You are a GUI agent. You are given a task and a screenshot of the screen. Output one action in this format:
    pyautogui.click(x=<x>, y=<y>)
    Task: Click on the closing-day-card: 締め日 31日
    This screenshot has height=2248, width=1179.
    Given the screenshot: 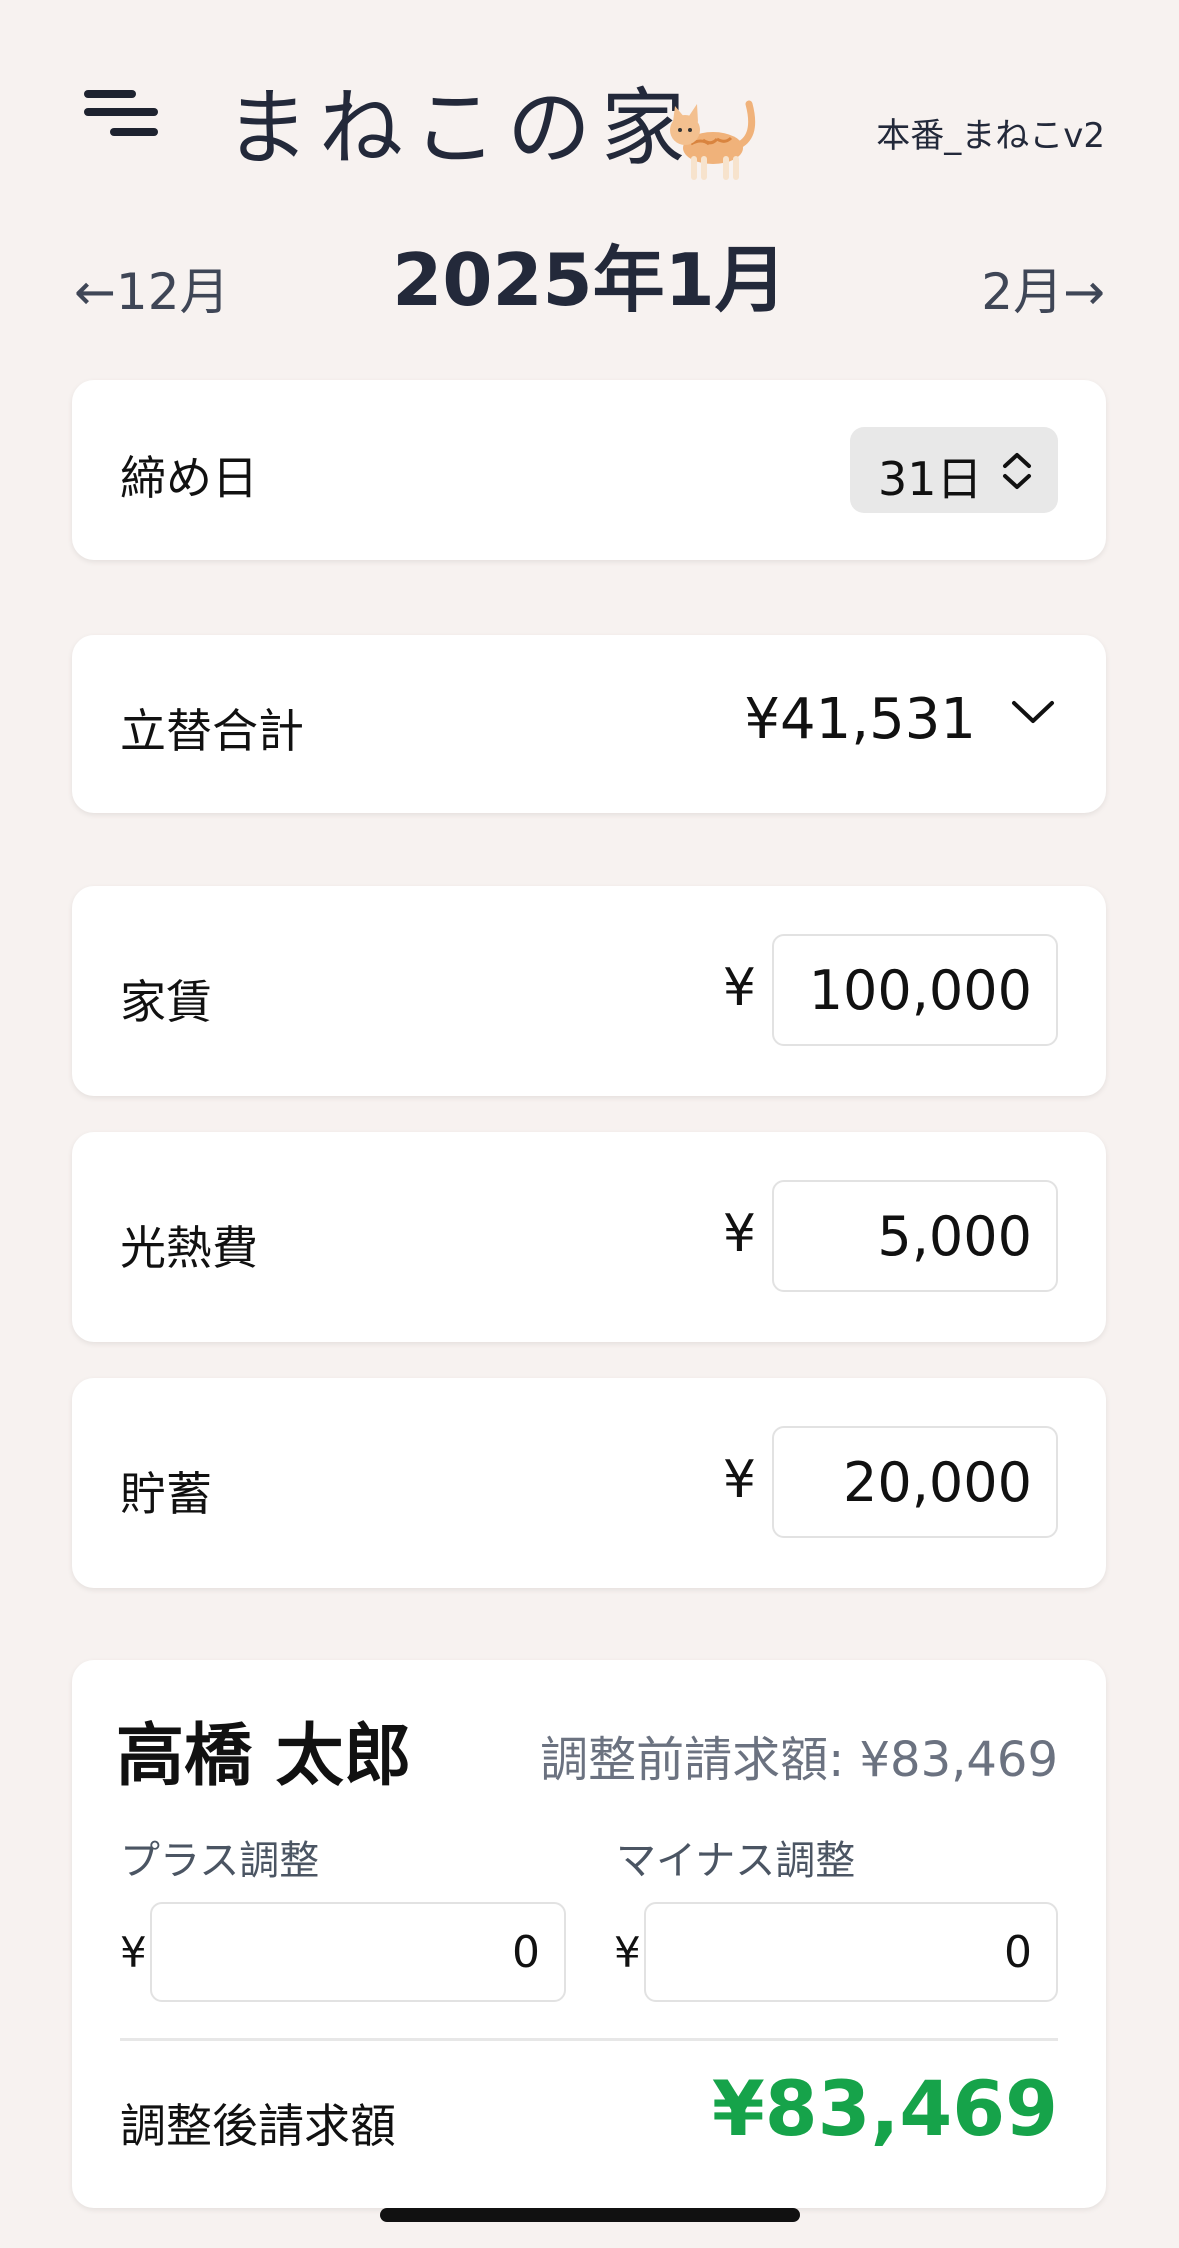 What is the action you would take?
    pyautogui.click(x=589, y=470)
    